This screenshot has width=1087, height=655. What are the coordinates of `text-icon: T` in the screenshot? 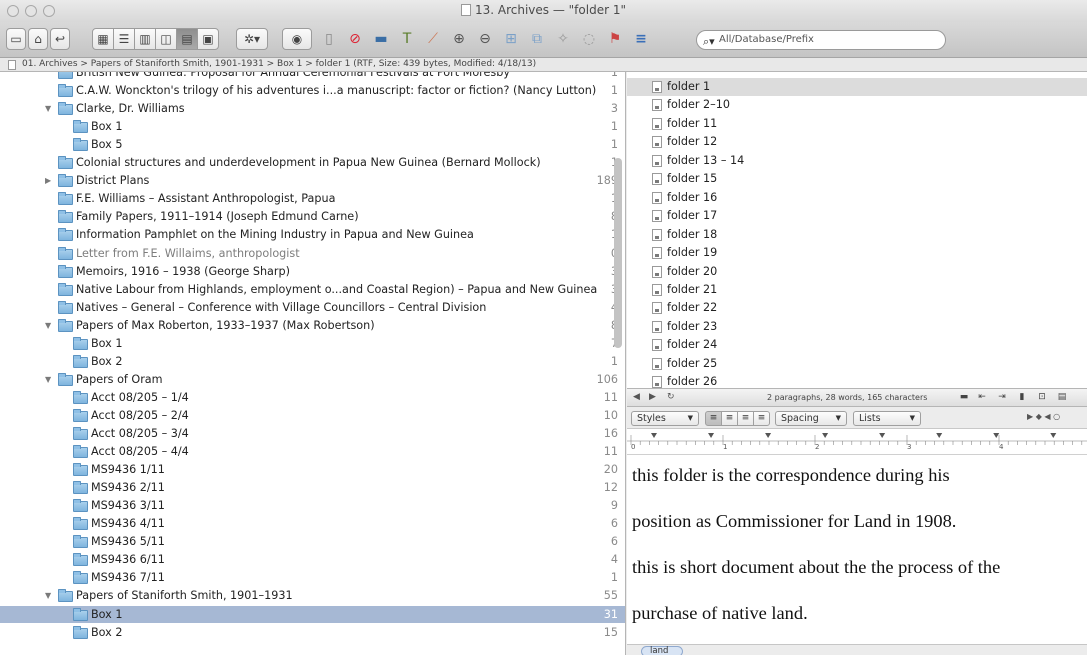 It's located at (407, 39).